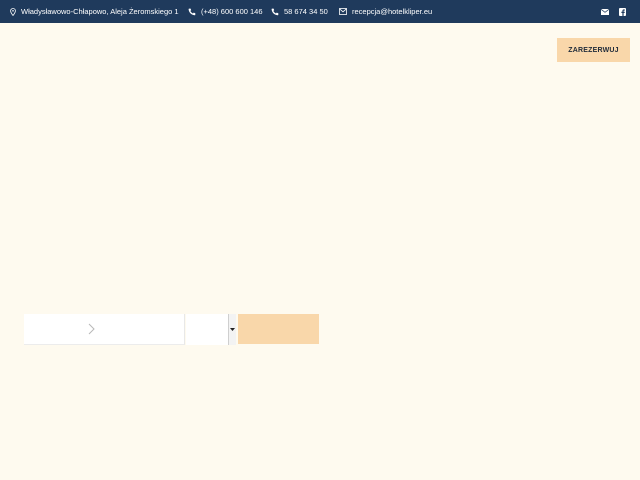 Image resolution: width=640 pixels, height=480 pixels. I want to click on phone2-text: 58 674 34 50, so click(306, 11).